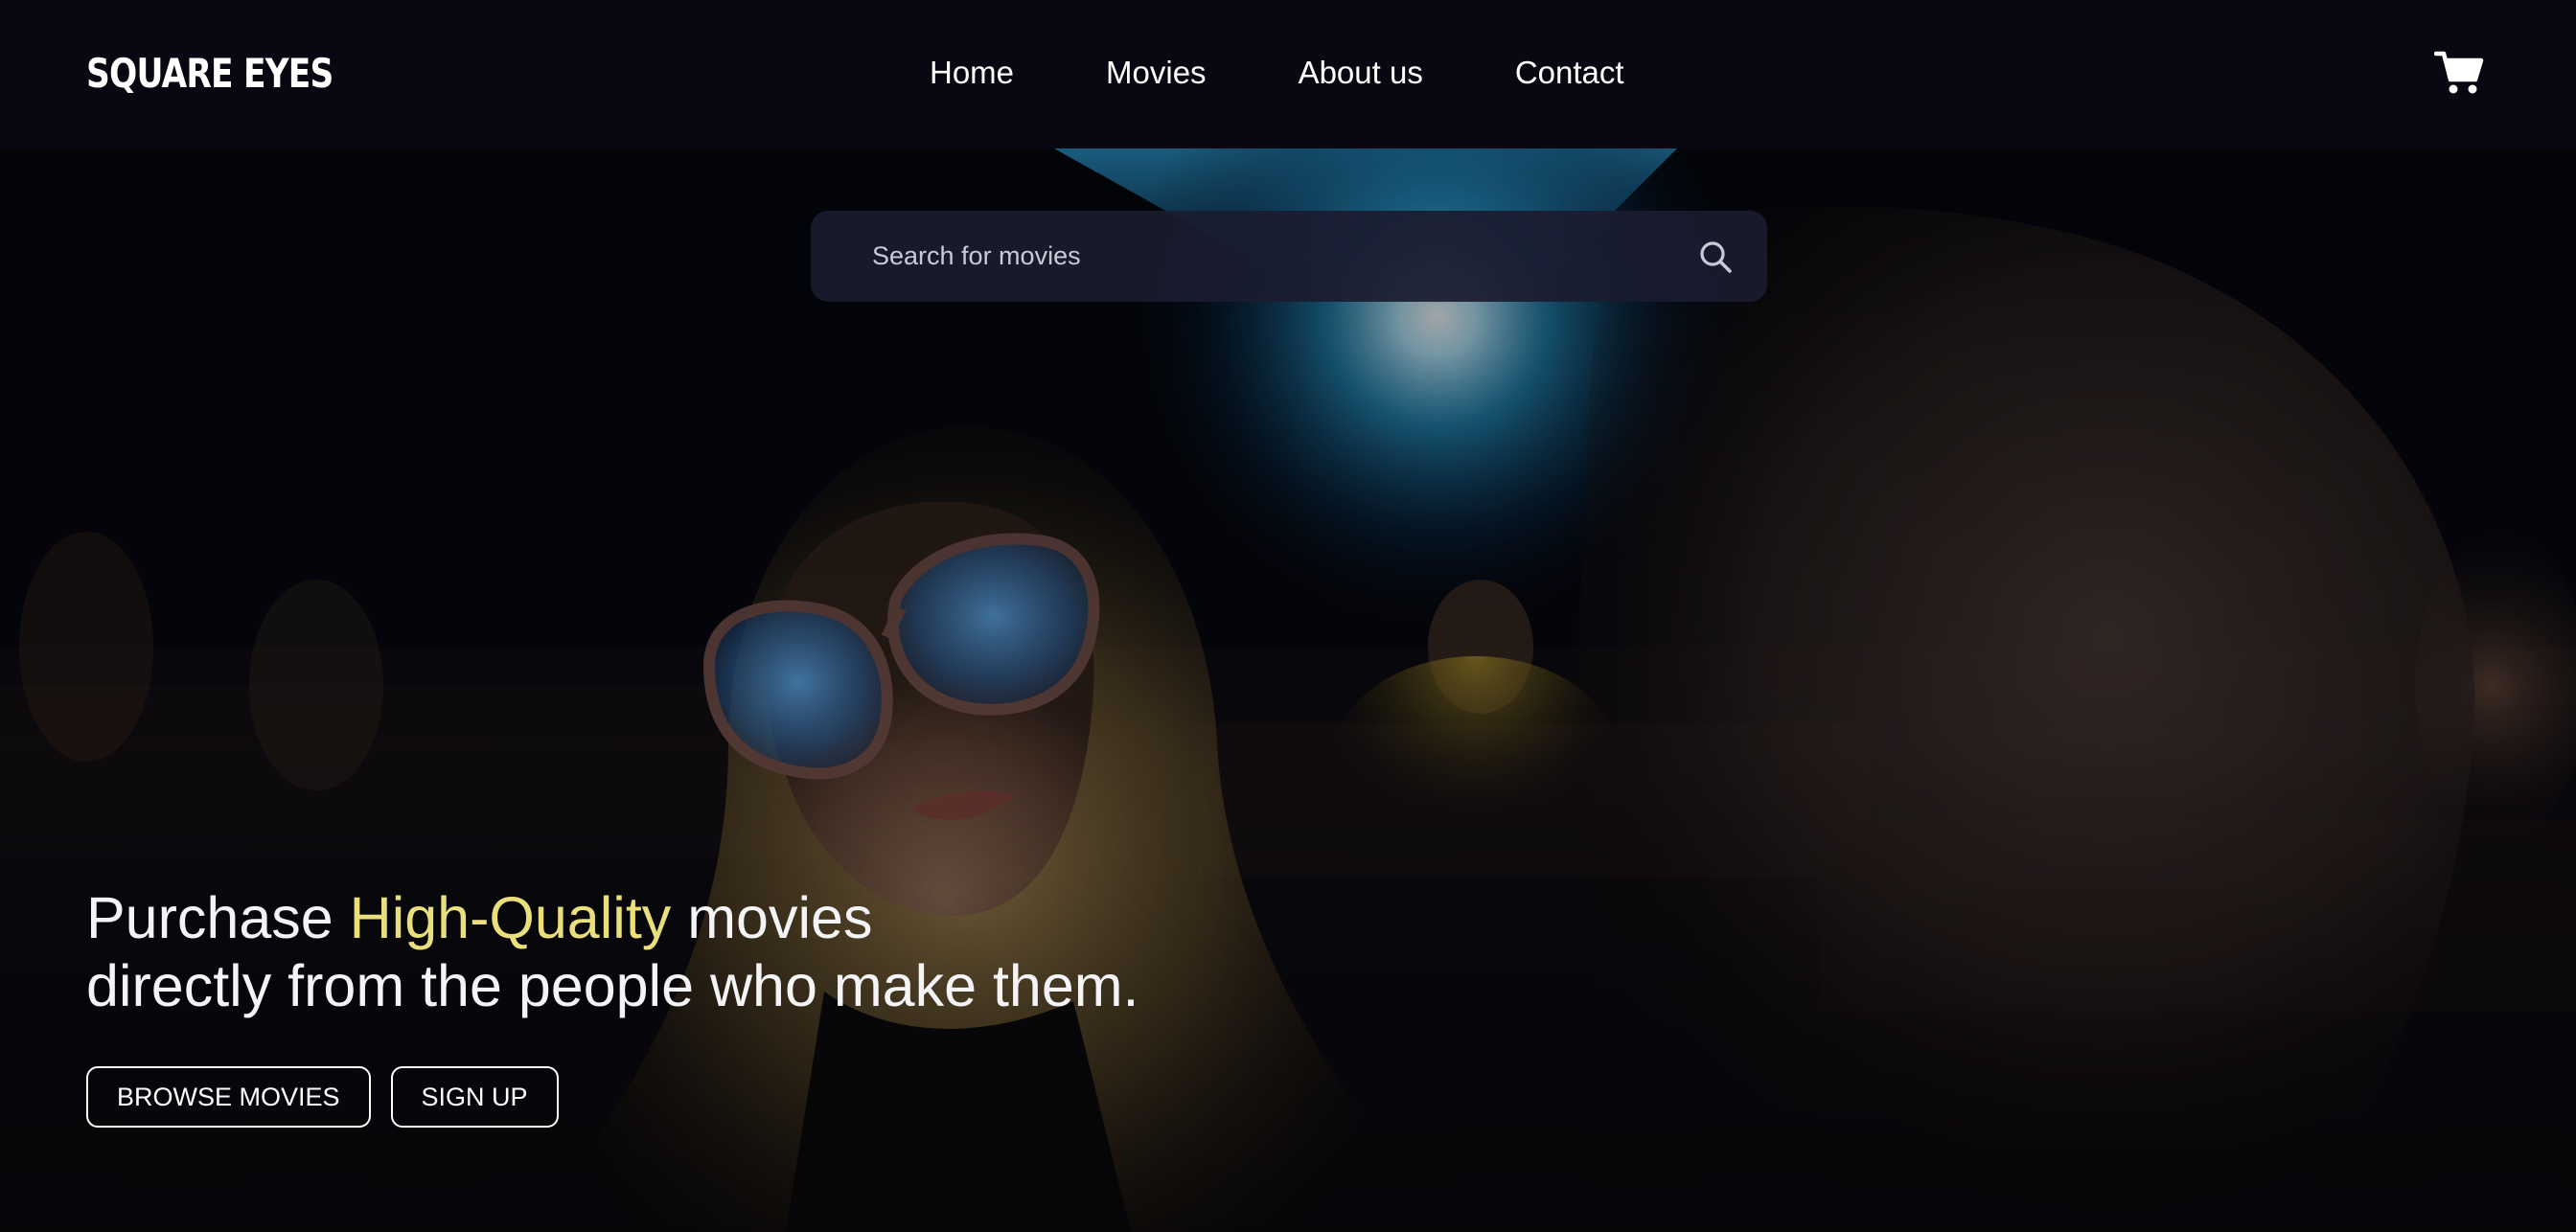  Describe the element at coordinates (510, 917) in the screenshot. I see `headline-accent: High-Quality` at that location.